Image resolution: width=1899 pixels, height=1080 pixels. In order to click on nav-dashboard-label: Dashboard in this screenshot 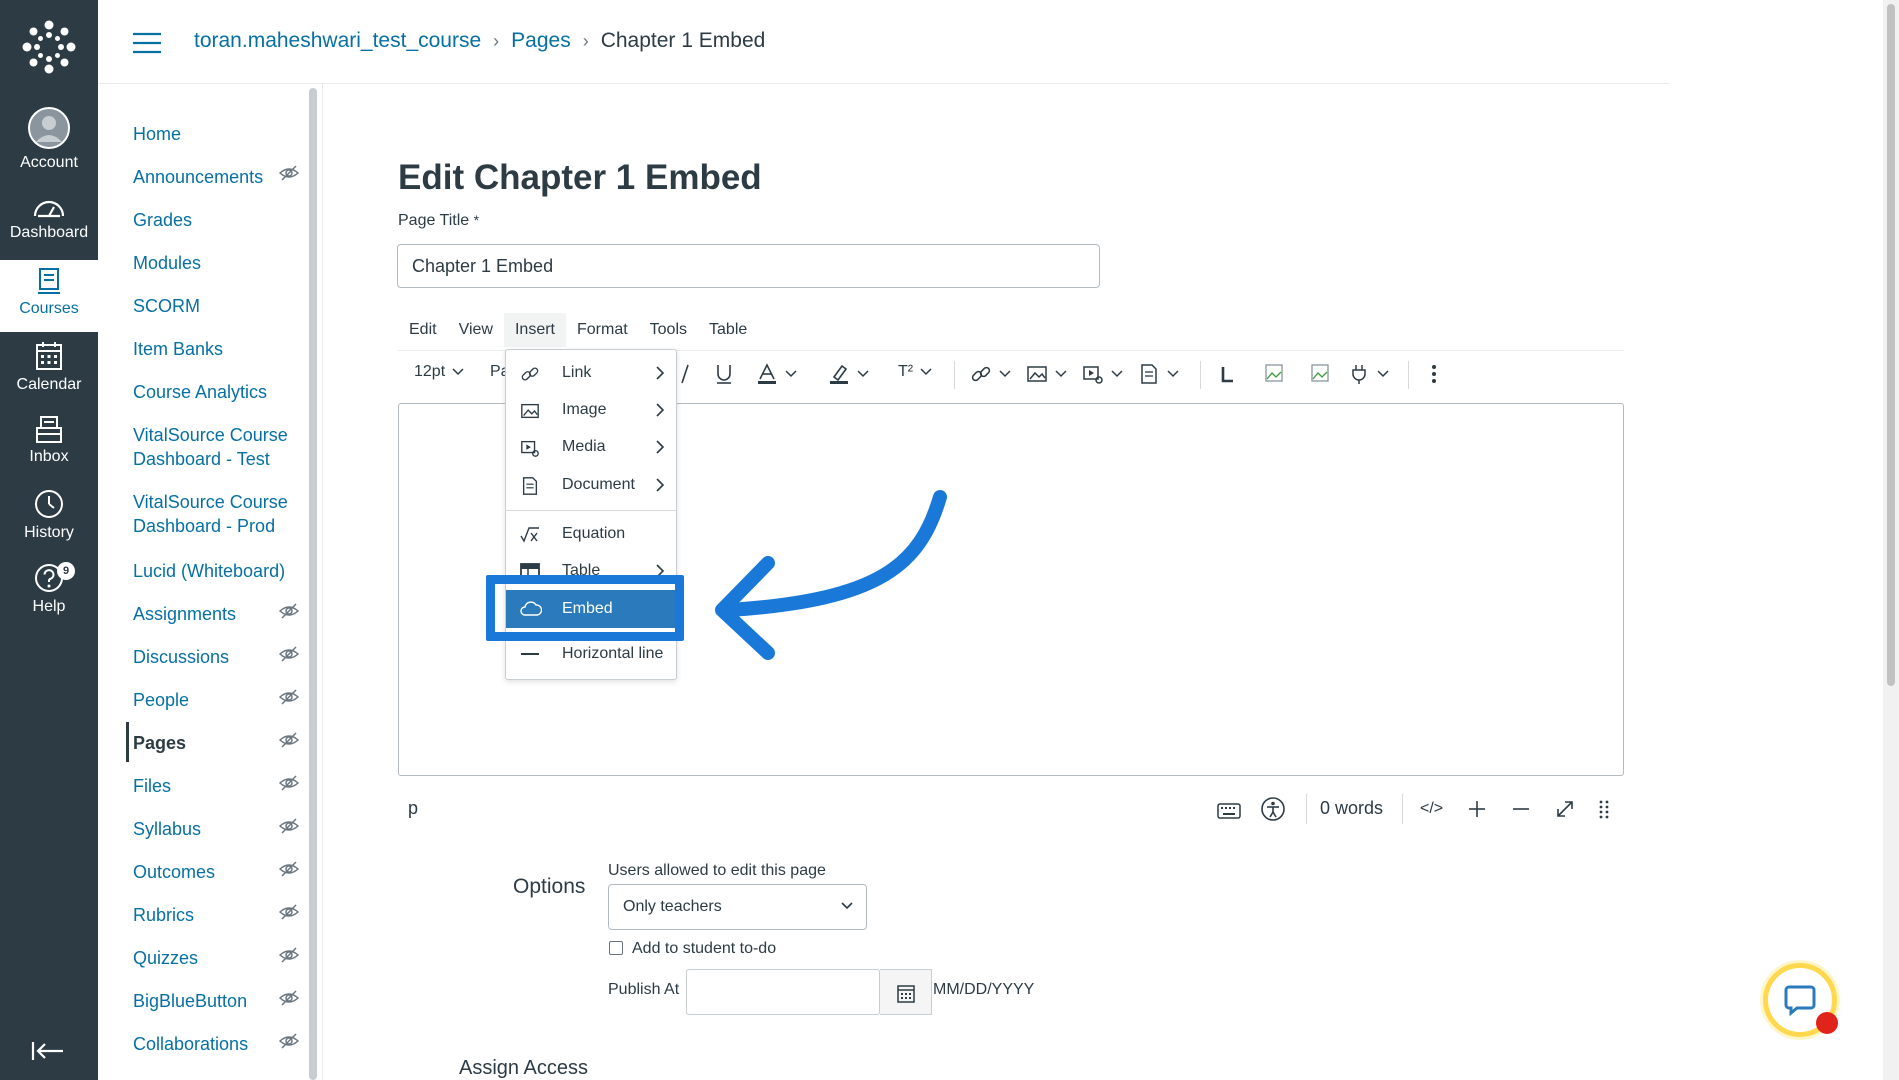, I will do `click(49, 232)`.